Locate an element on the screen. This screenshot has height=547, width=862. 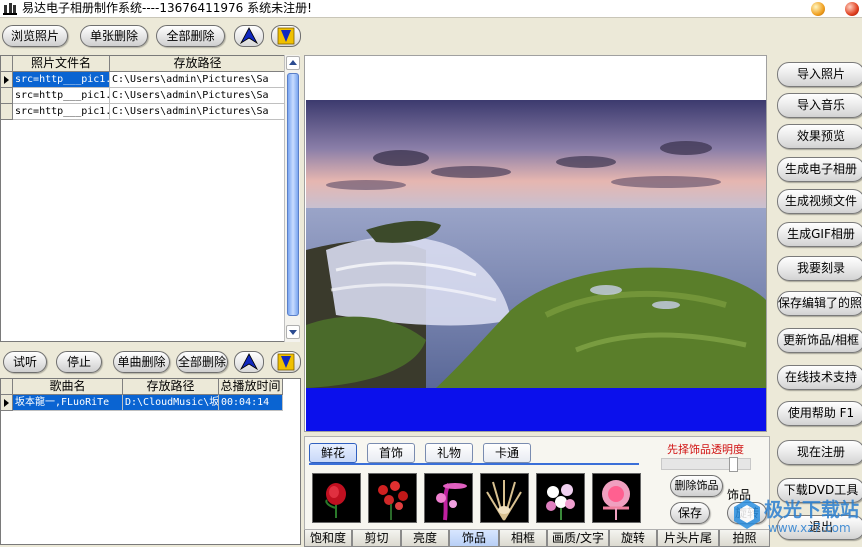
create-video-button: 生成视频文件 is located at coordinates (819, 201).